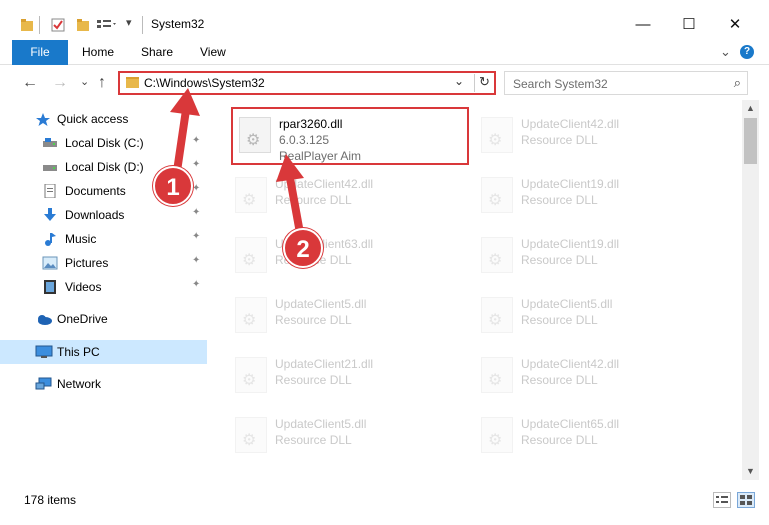 The image size is (769, 525). I want to click on step-badge-2: 2, so click(303, 248).